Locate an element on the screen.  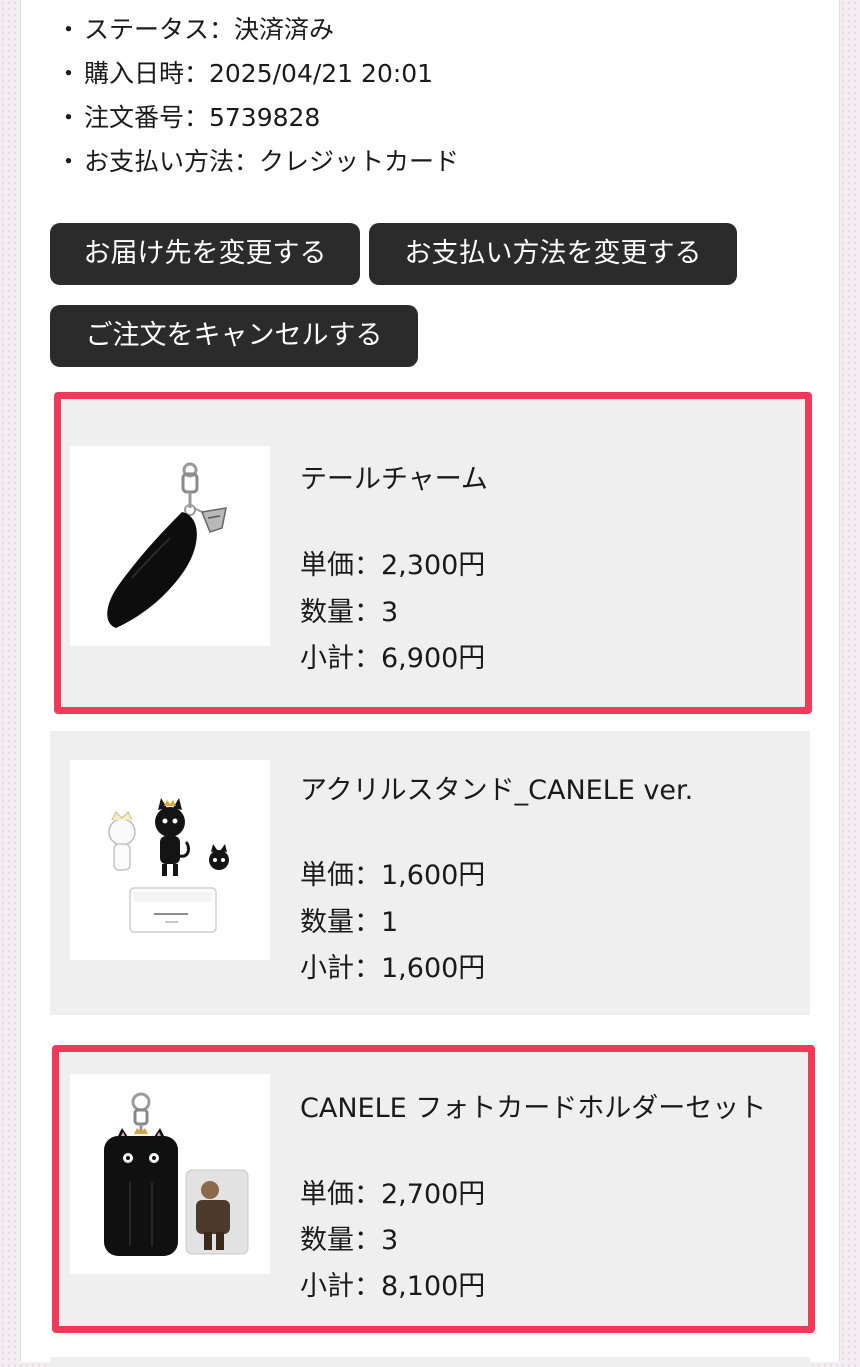
order-status: ・ステータス：決済済み is located at coordinates (257, 30).